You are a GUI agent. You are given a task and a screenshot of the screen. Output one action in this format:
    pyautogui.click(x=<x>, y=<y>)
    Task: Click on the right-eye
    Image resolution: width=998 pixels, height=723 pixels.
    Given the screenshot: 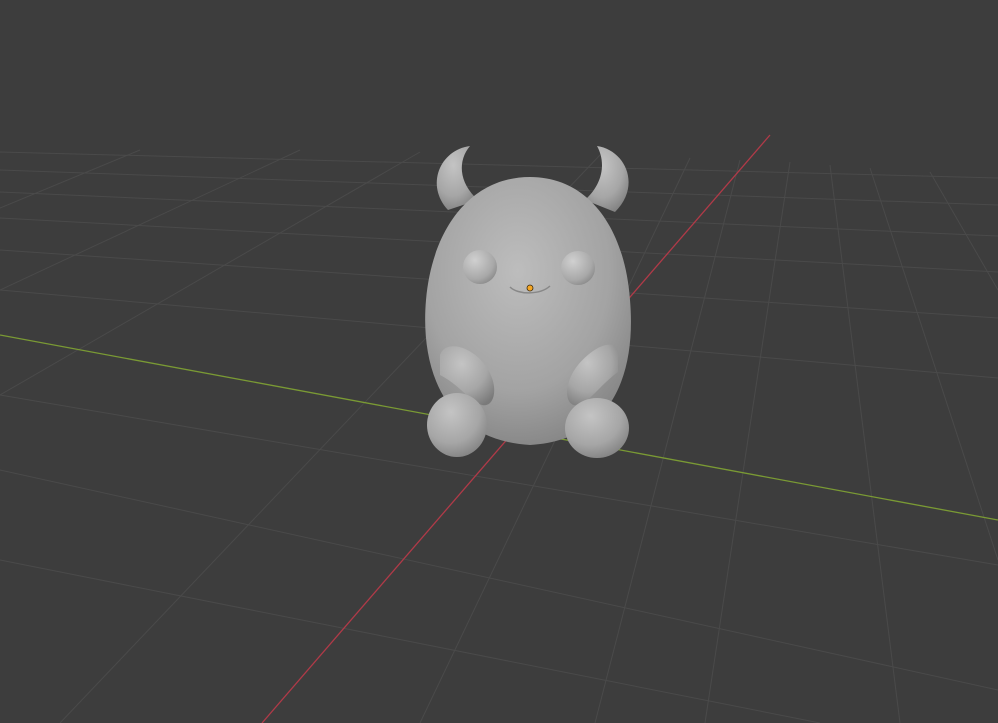 What is the action you would take?
    pyautogui.click(x=578, y=268)
    